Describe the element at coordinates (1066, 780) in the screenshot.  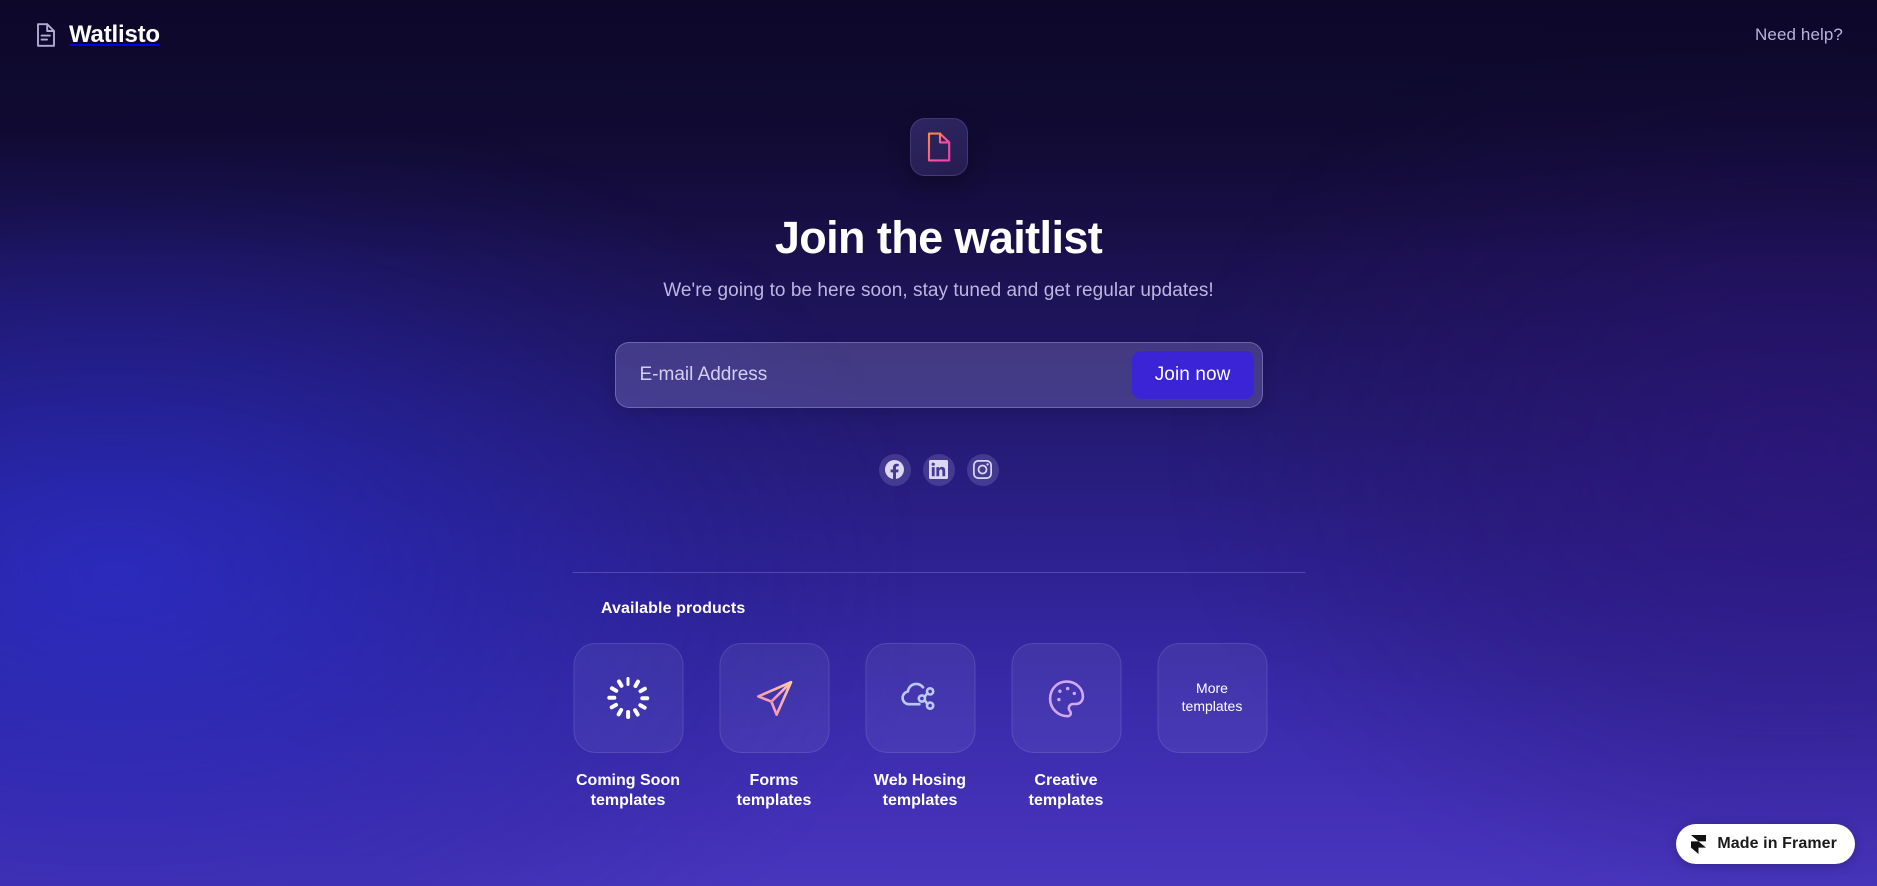
I see `product-label-line1: Creative` at that location.